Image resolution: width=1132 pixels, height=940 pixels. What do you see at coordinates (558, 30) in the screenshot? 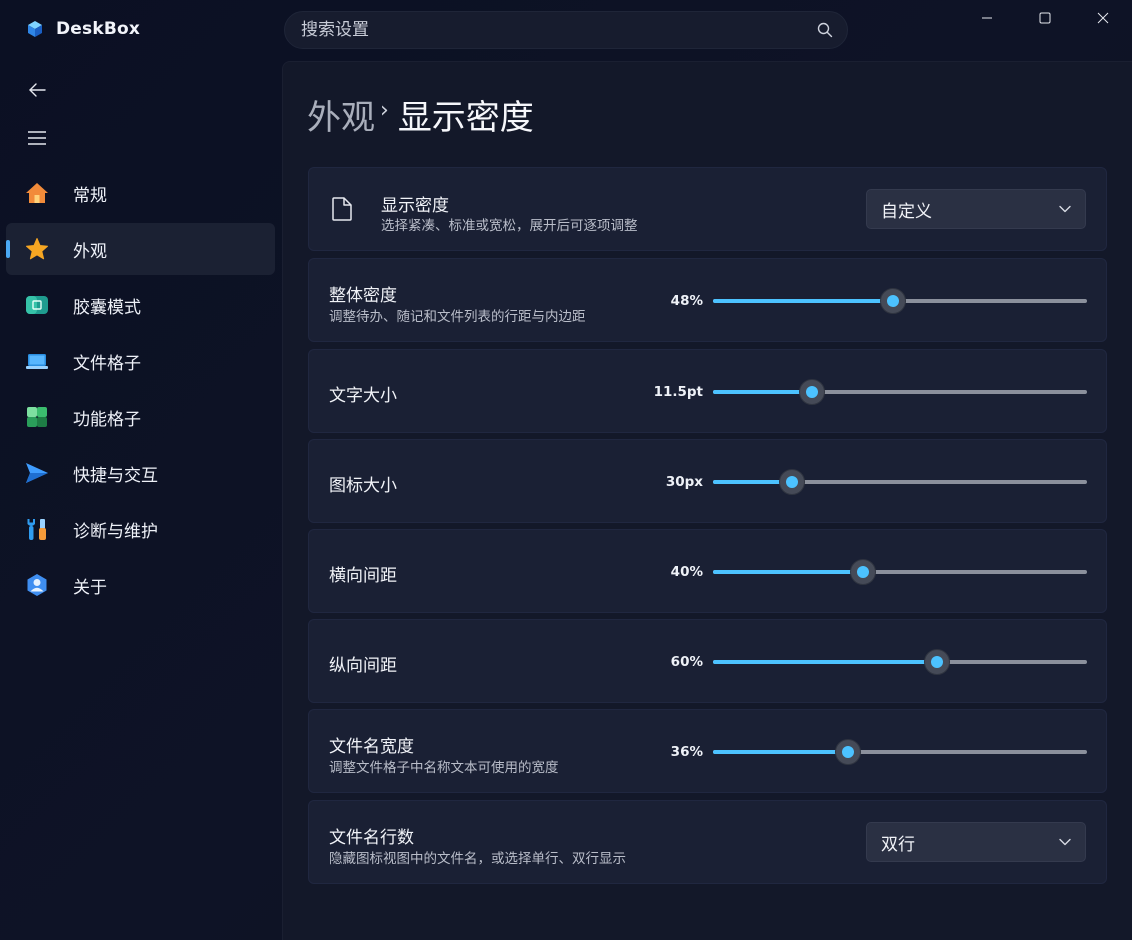
I see `search-input` at bounding box center [558, 30].